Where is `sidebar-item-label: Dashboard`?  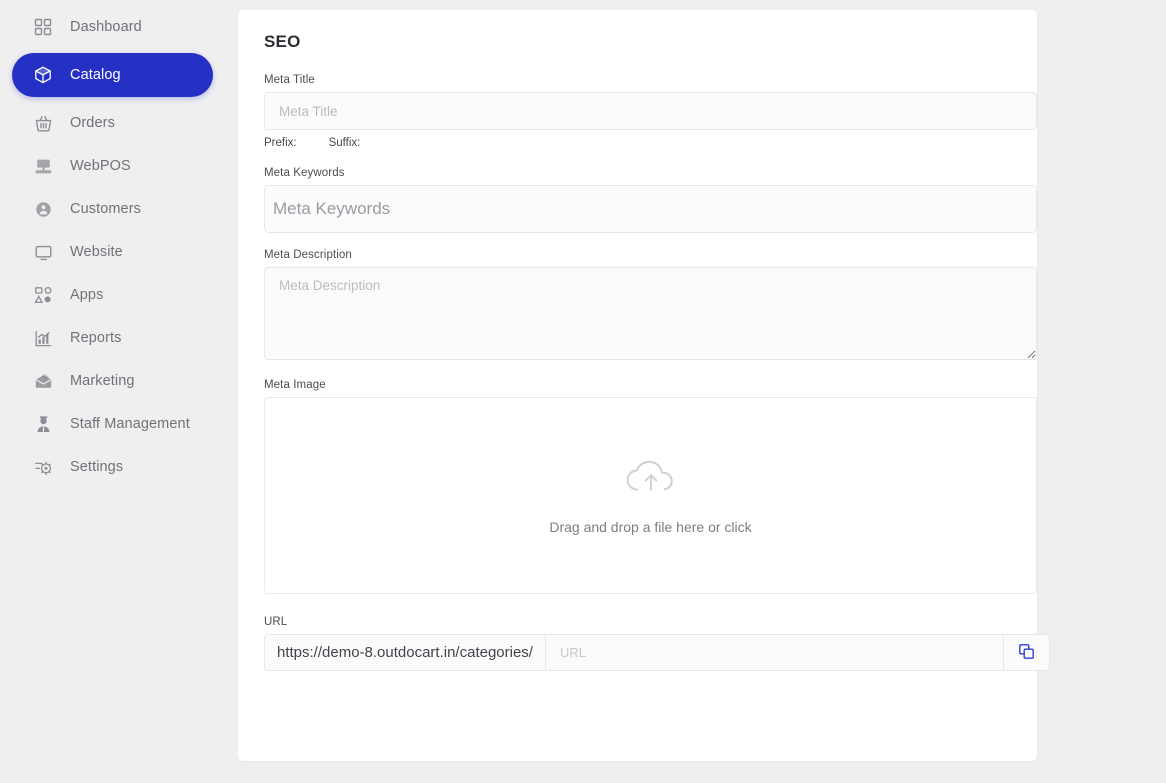 sidebar-item-label: Dashboard is located at coordinates (106, 27).